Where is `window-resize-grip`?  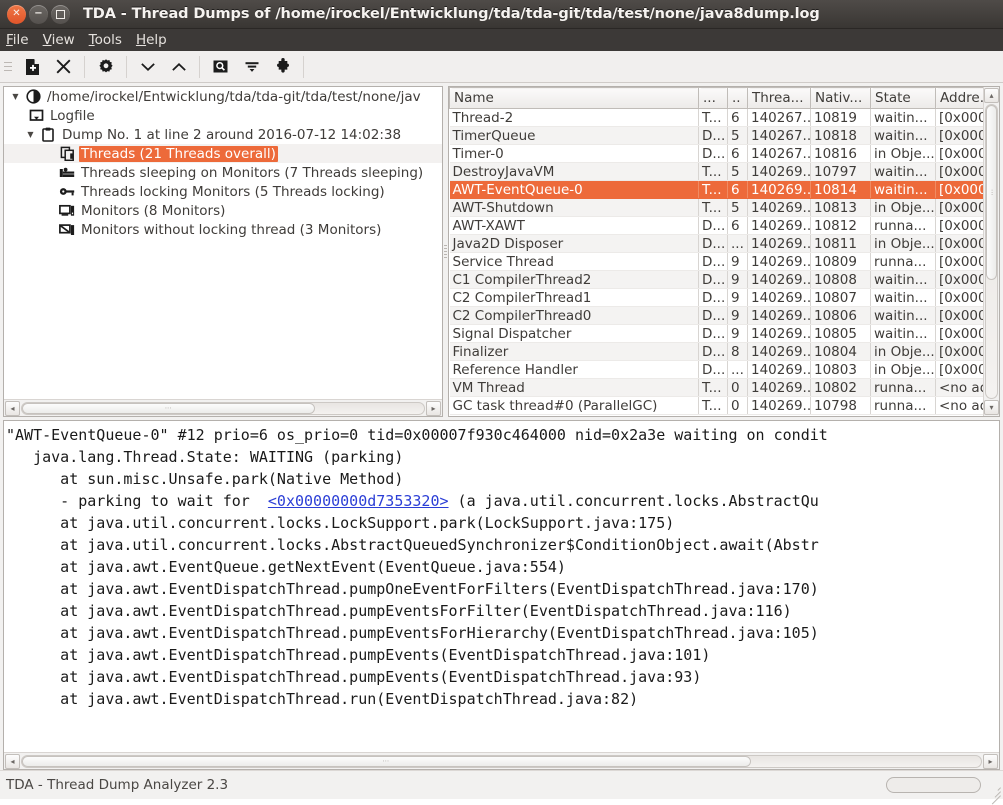
window-resize-grip is located at coordinates (994, 794).